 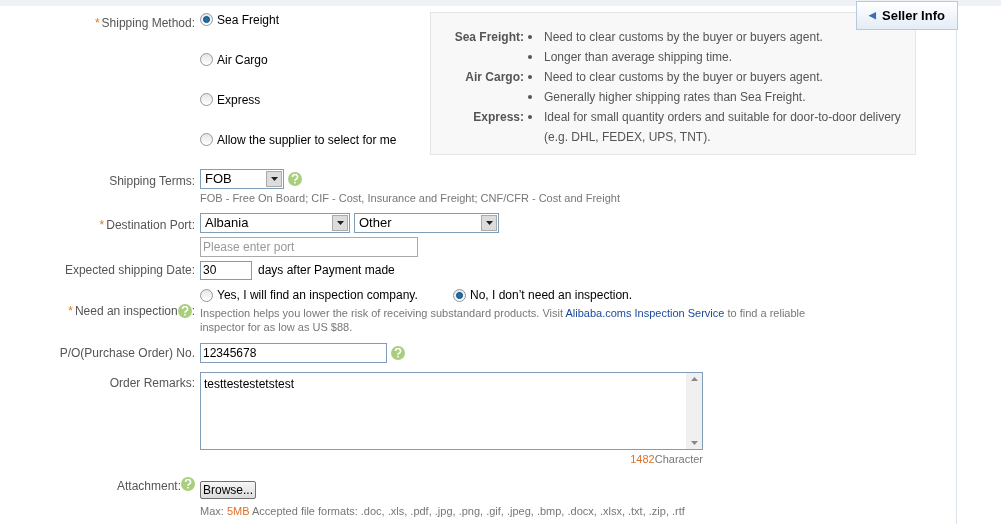 I want to click on radio-label: Yes, I will find an inspection company., so click(x=317, y=295).